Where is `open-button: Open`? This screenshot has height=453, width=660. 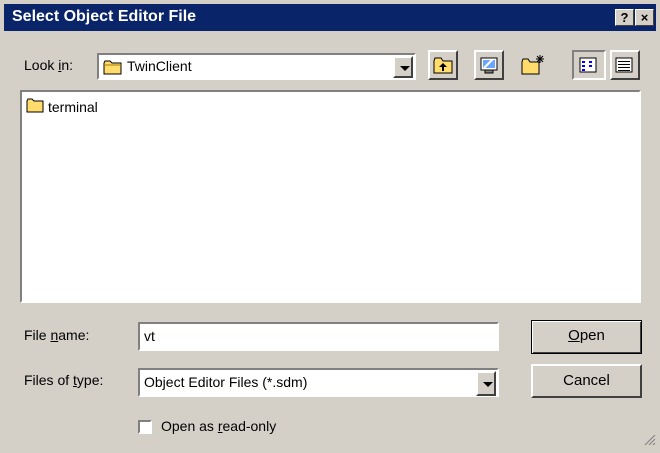
open-button: Open is located at coordinates (586, 337).